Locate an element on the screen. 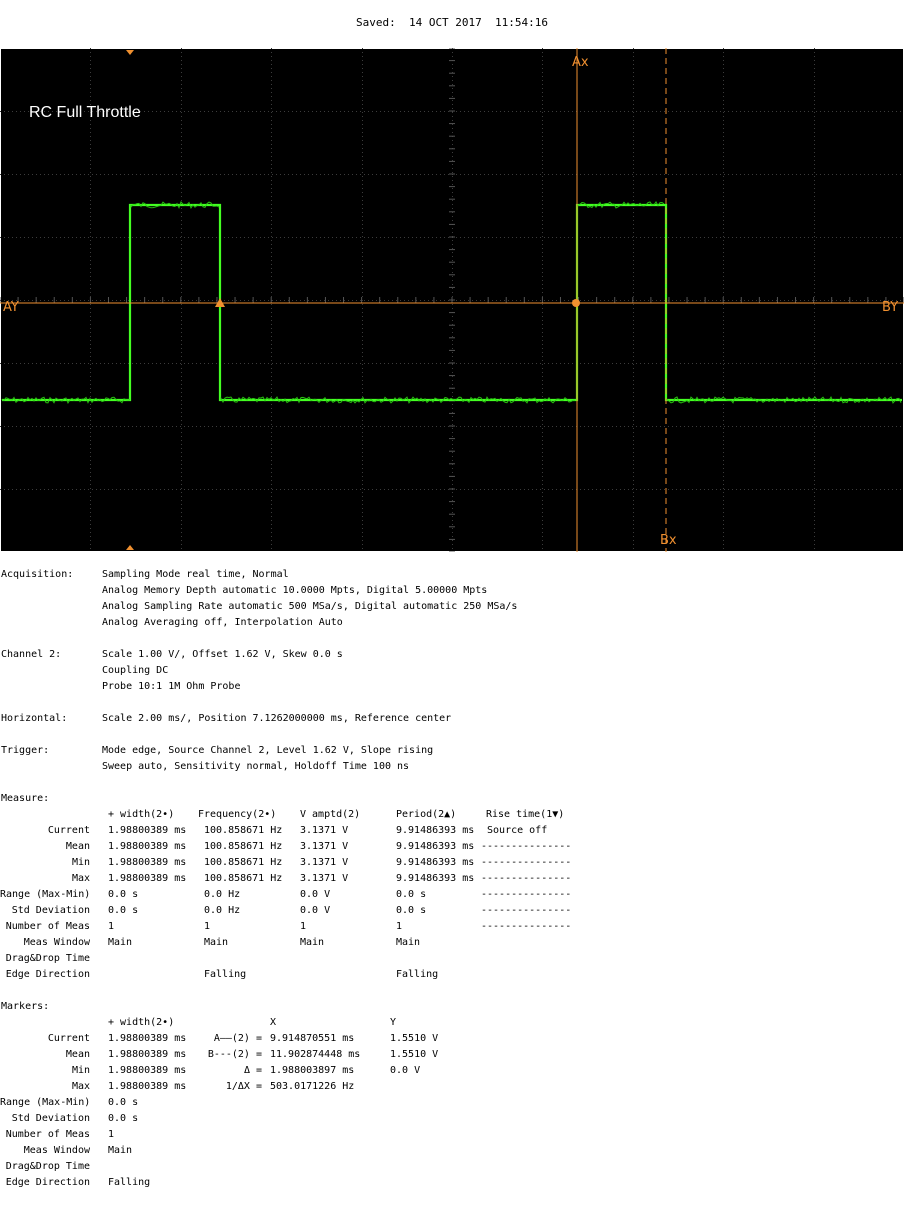 The width and height of the screenshot is (904, 1208). measure-header: Rise time(1▼) is located at coordinates (525, 814).